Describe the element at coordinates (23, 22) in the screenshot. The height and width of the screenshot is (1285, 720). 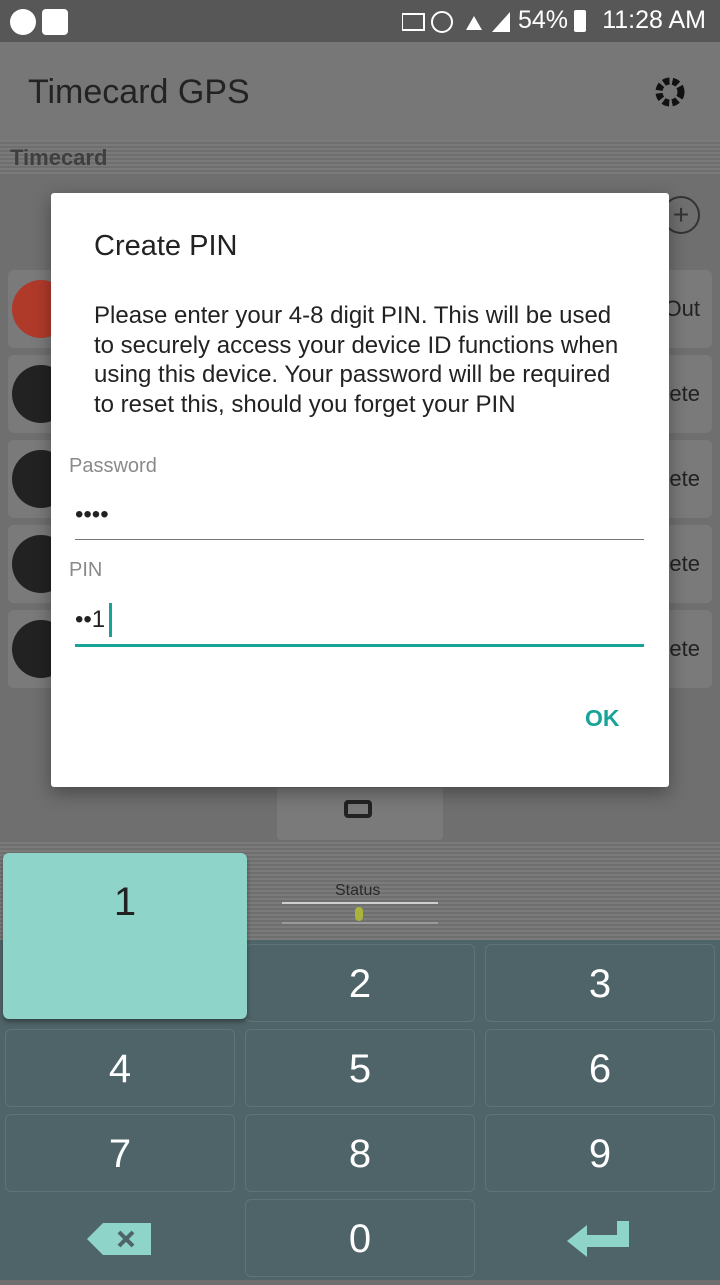
I see `app-notification-icon` at that location.